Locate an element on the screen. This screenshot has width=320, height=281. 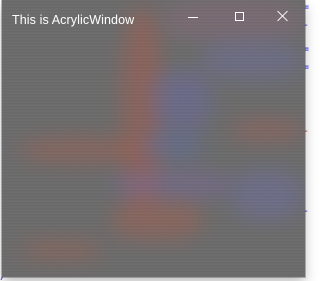
minimize-icon is located at coordinates (193, 17).